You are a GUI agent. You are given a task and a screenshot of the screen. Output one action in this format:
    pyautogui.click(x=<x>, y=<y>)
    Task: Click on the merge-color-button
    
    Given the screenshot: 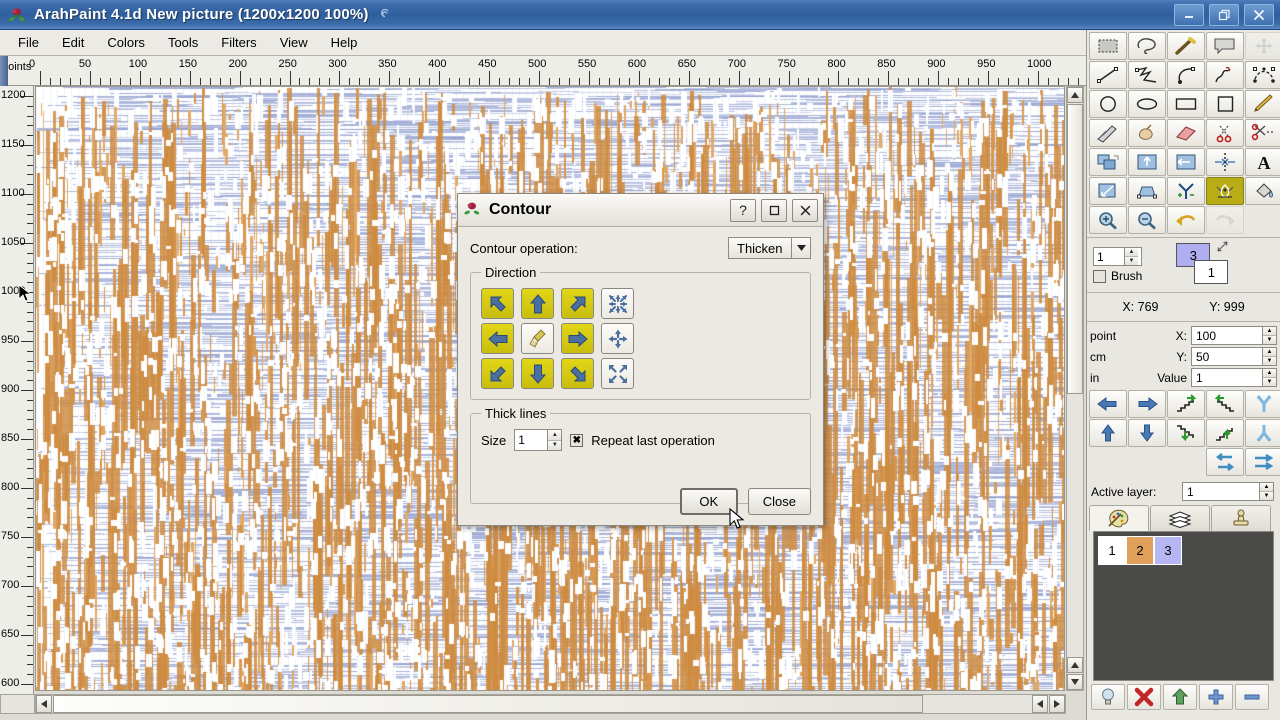 What is the action you would take?
    pyautogui.click(x=1180, y=697)
    